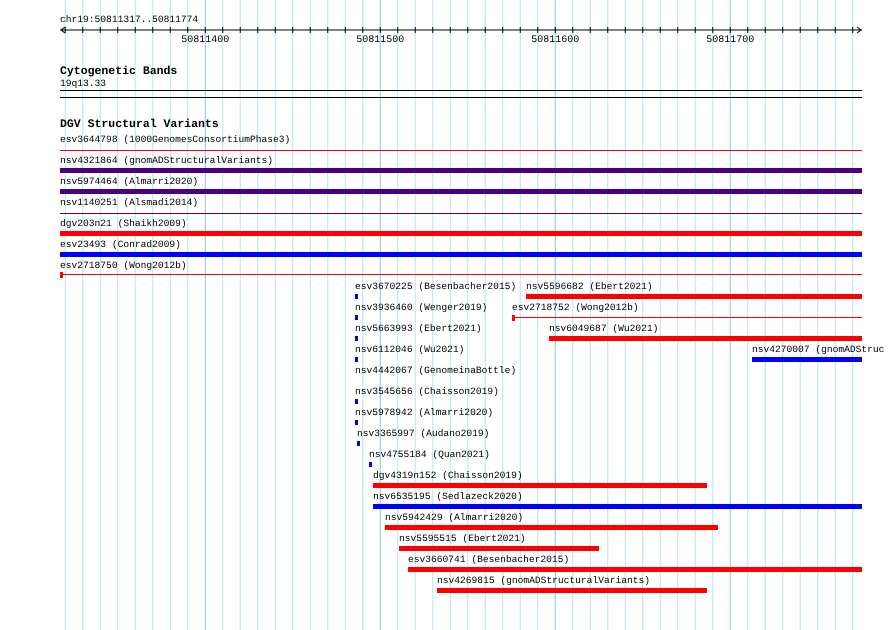 The width and height of the screenshot is (890, 630). What do you see at coordinates (123, 224) in the screenshot?
I see `variant-label: dgv203n21 (Shaikh2009)` at bounding box center [123, 224].